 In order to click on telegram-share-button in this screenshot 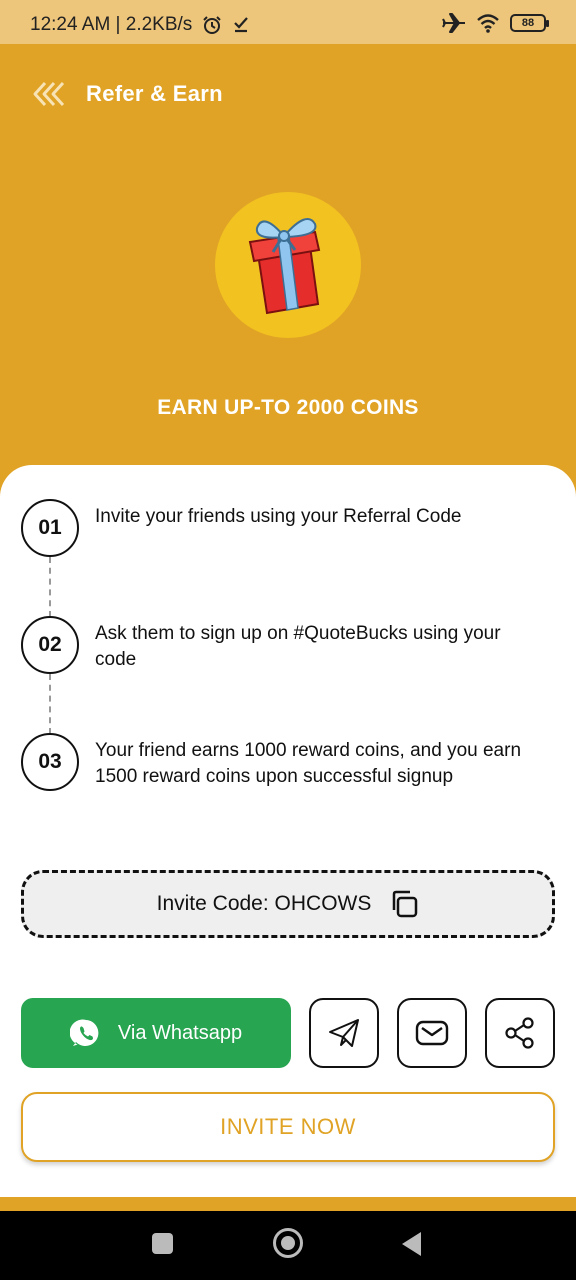, I will do `click(344, 1033)`.